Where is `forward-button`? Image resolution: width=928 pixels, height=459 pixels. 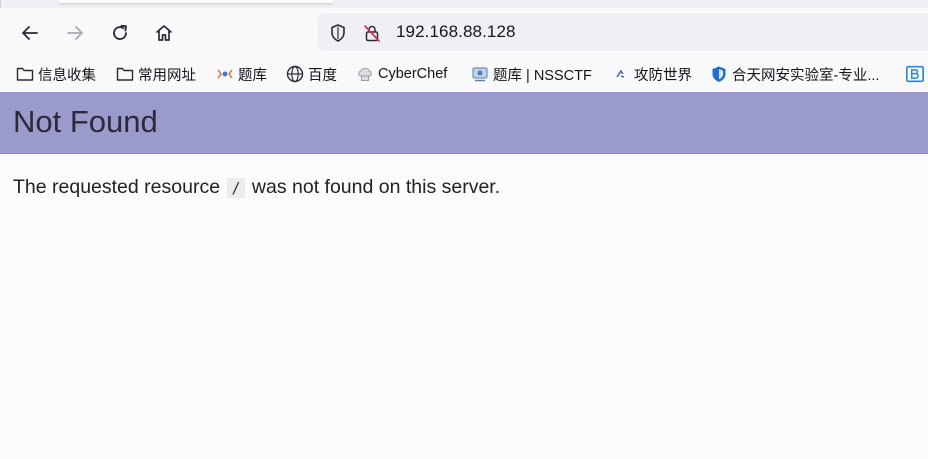
forward-button is located at coordinates (75, 33).